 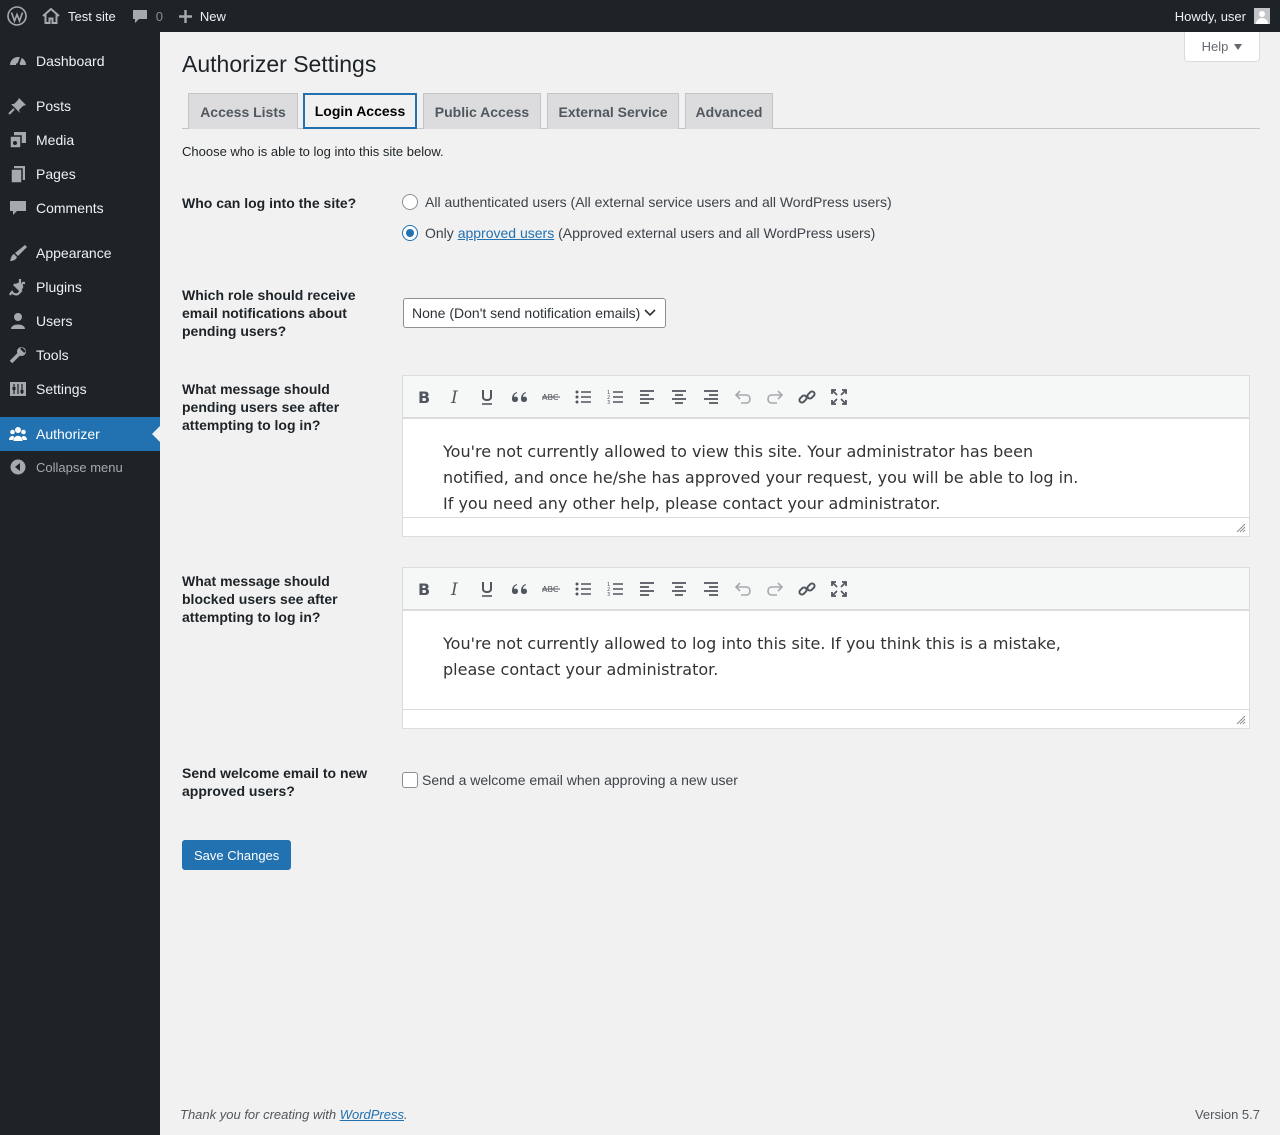 I want to click on radio-only-prefix: Only, so click(x=439, y=233).